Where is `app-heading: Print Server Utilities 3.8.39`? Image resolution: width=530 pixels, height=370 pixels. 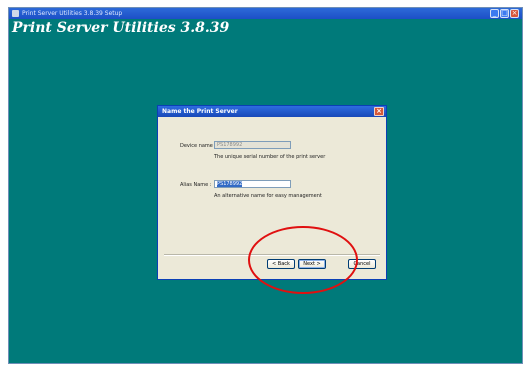 app-heading: Print Server Utilities 3.8.39 is located at coordinates (121, 28).